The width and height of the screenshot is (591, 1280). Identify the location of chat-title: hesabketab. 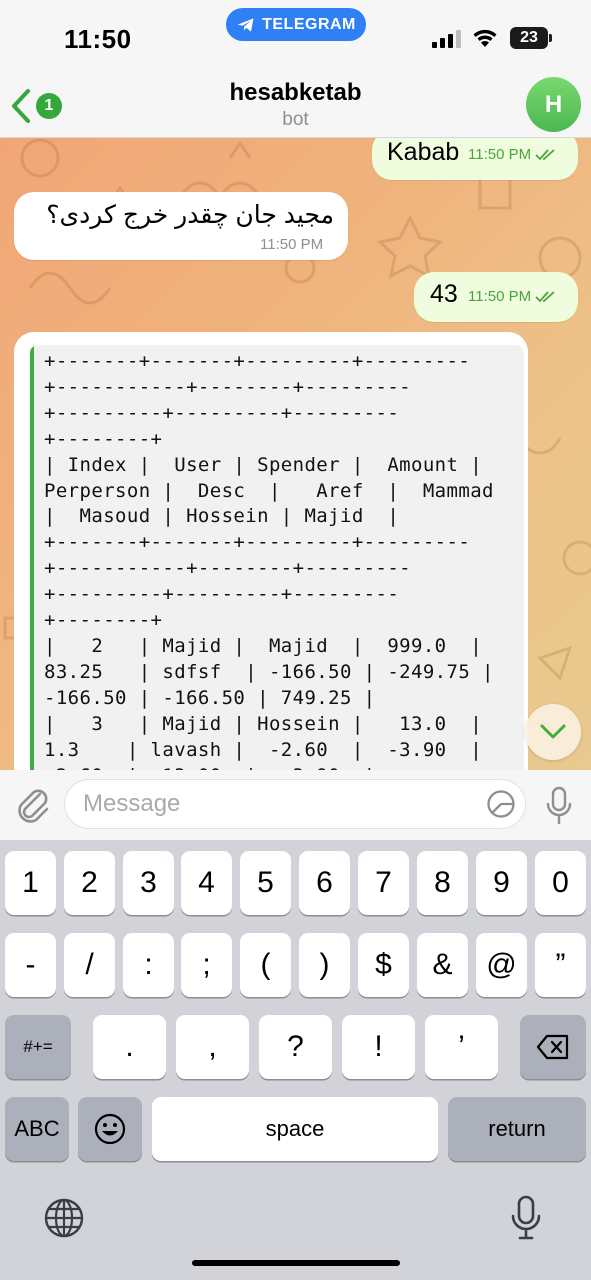
(295, 93).